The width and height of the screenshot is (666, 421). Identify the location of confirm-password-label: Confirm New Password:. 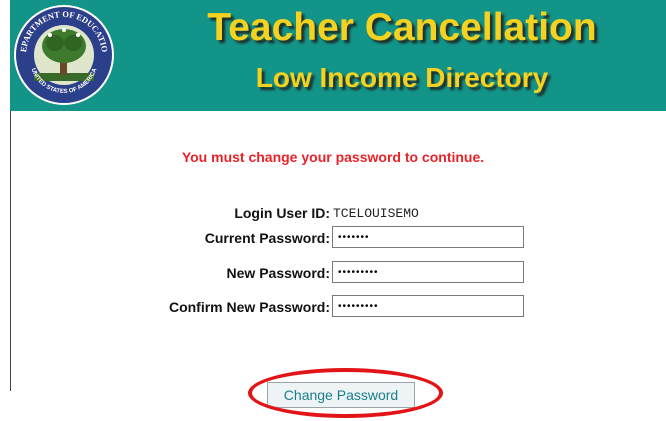
(249, 307).